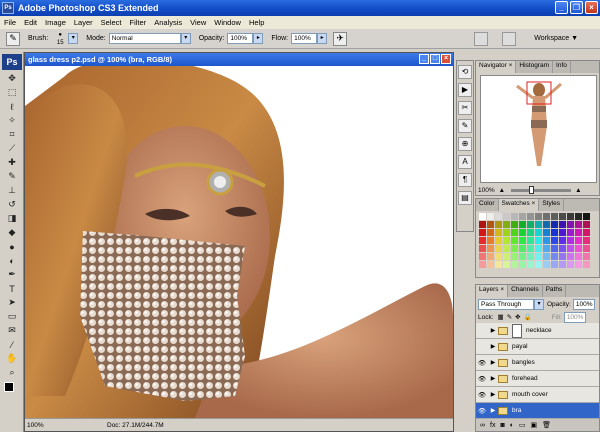 This screenshot has height=432, width=600. What do you see at coordinates (502, 425) in the screenshot?
I see `add-mask-icon: ◙` at bounding box center [502, 425].